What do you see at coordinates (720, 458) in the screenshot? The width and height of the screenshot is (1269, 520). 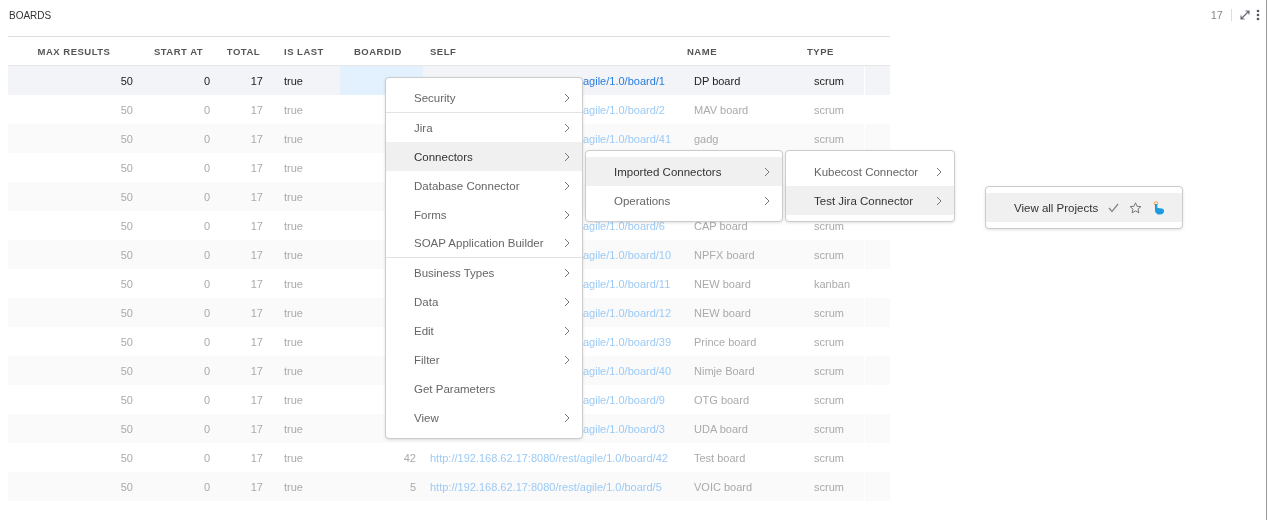 I see `table-cell-text: Test board` at bounding box center [720, 458].